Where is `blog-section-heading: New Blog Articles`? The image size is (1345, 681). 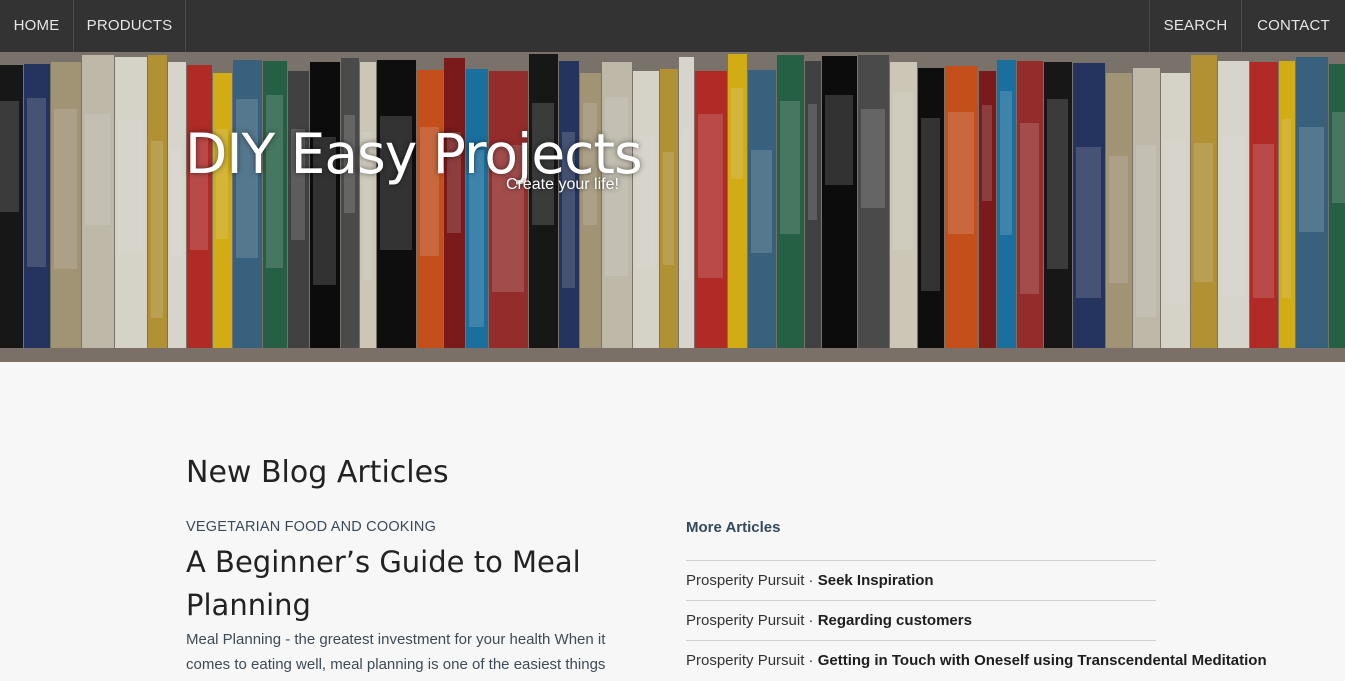 blog-section-heading: New Blog Articles is located at coordinates (317, 472).